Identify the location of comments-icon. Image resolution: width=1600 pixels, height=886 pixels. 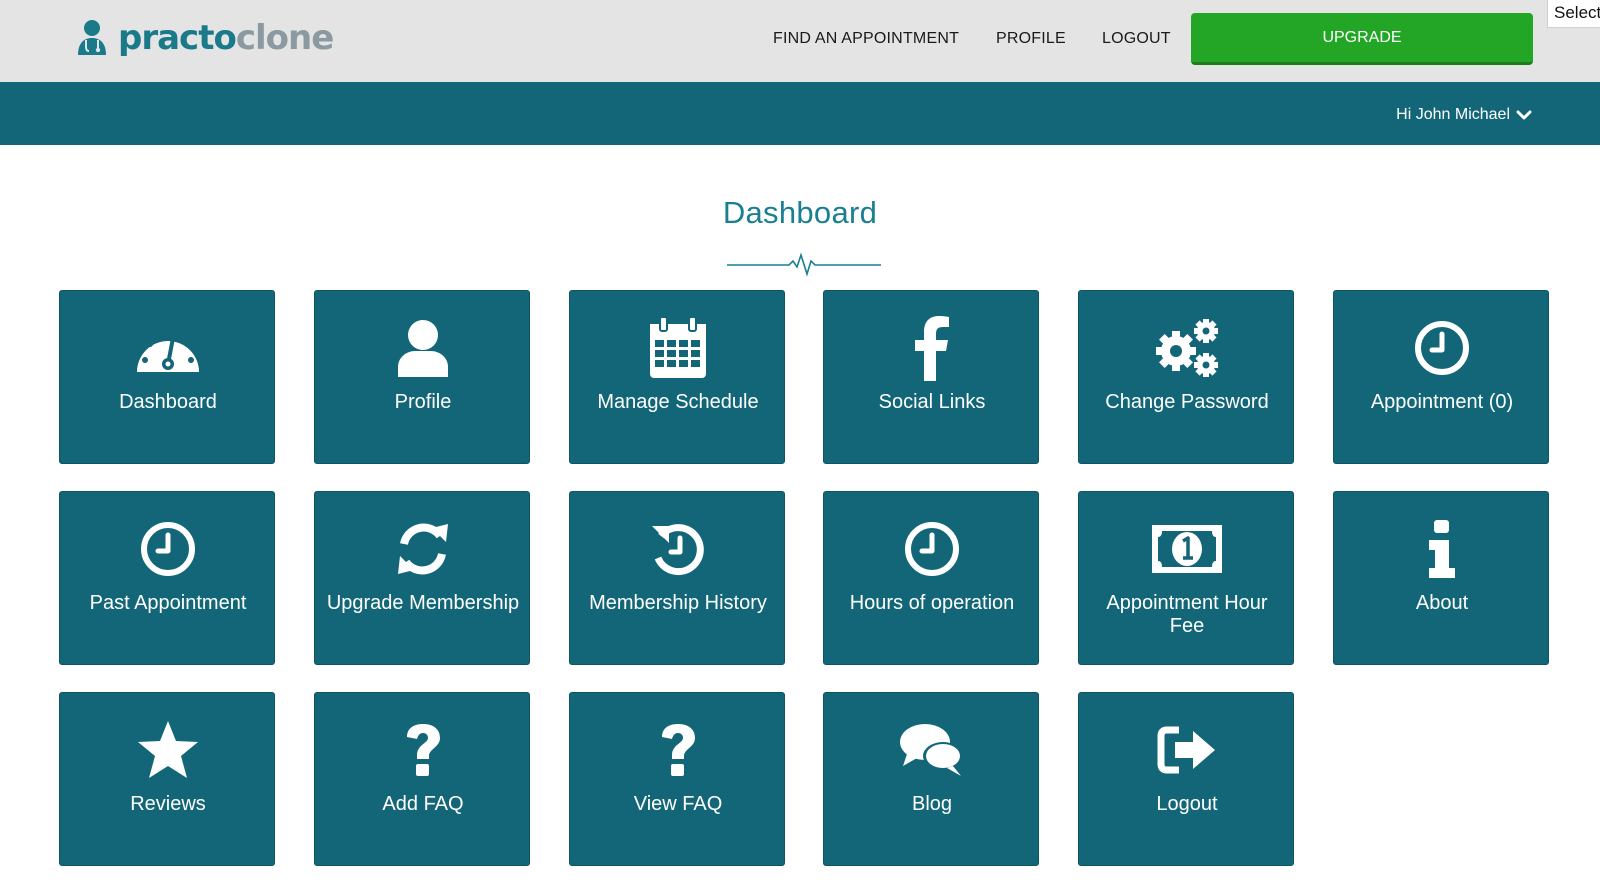
(931, 750).